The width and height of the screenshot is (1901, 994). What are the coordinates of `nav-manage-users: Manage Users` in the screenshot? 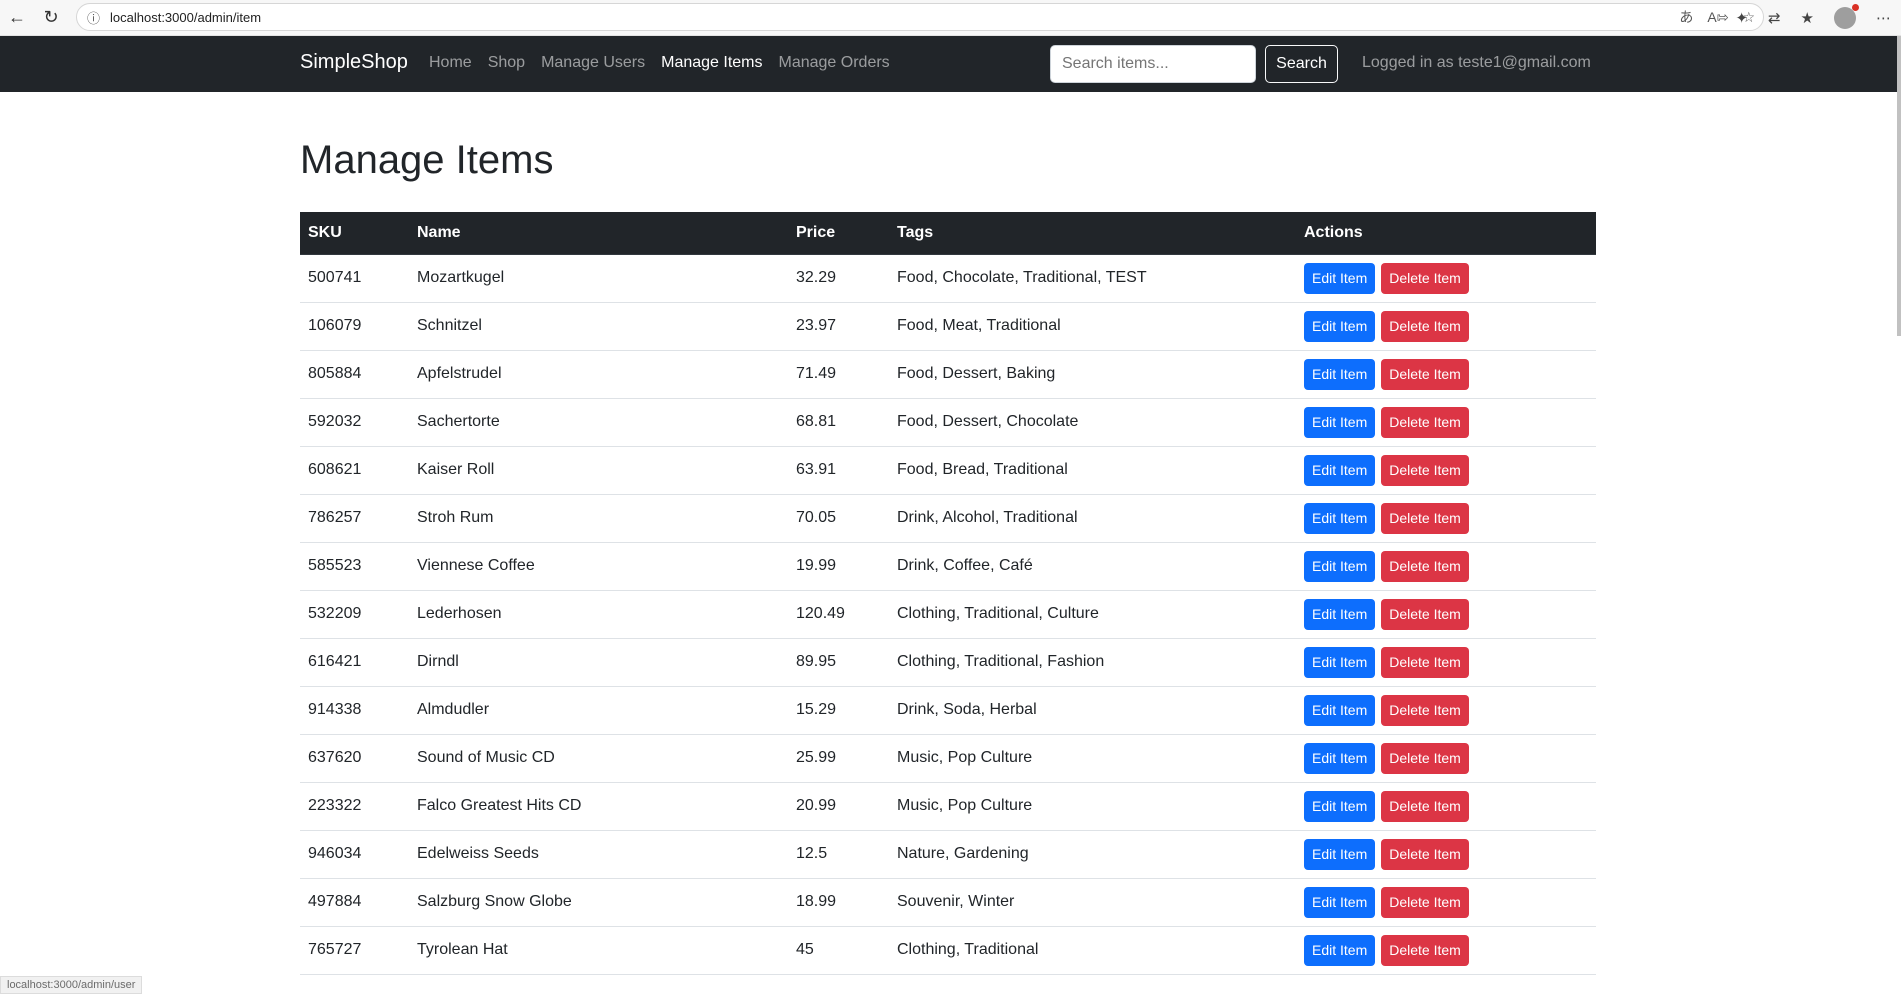 It's located at (593, 63).